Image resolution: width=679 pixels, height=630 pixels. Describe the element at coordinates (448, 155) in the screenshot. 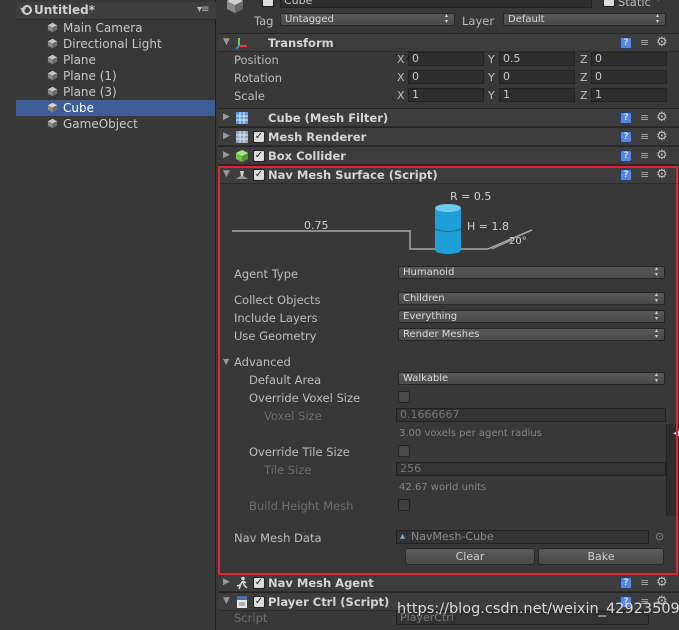

I see `box-collider-header: ▶ ✓ Box Collider ? ≡ ⚙` at that location.